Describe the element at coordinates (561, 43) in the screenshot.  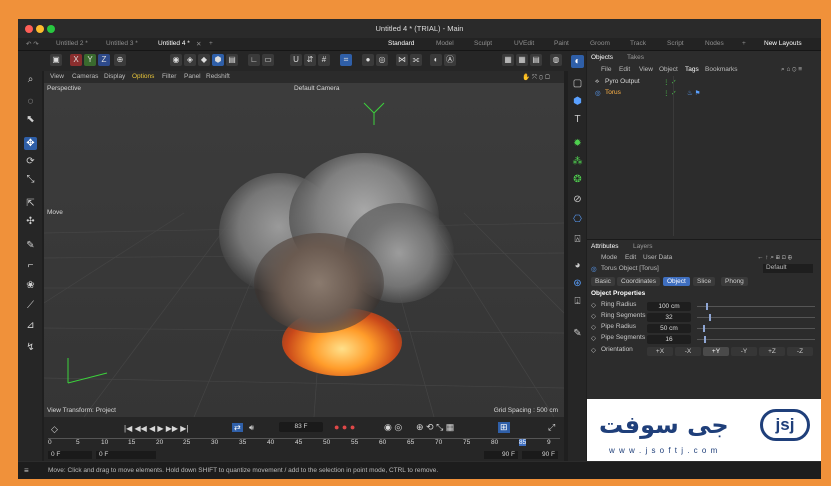
I see `layout-tab-paint: Paint` at that location.